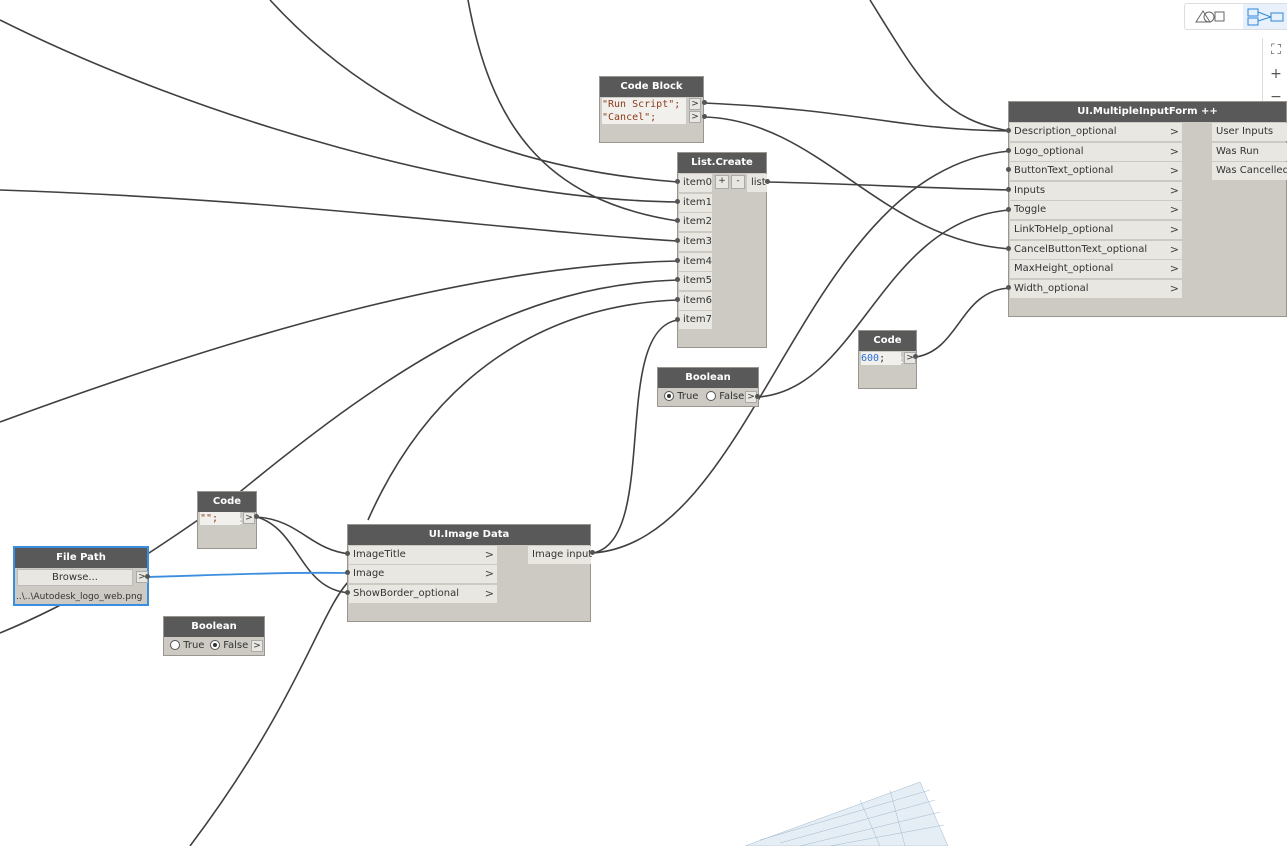 This screenshot has height=846, width=1287. What do you see at coordinates (695, 242) in the screenshot?
I see `input-port-item3: item3` at bounding box center [695, 242].